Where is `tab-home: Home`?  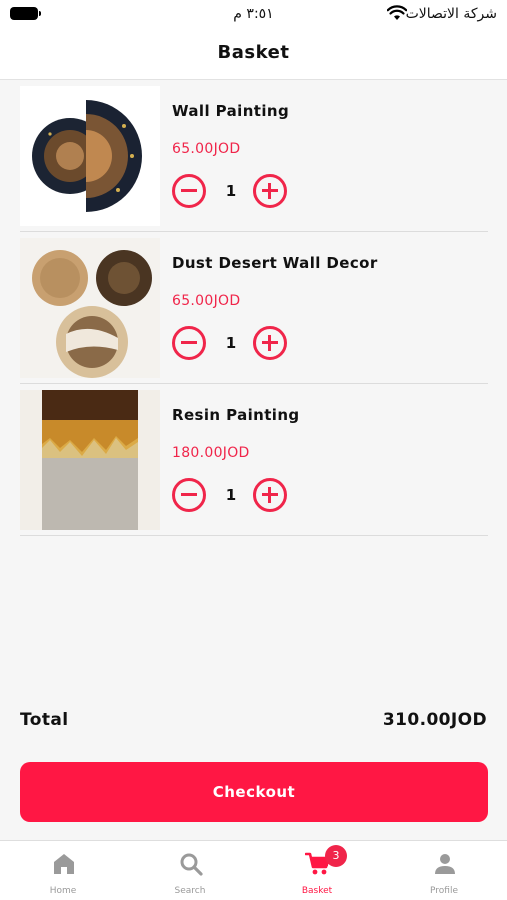 tab-home: Home is located at coordinates (63, 870).